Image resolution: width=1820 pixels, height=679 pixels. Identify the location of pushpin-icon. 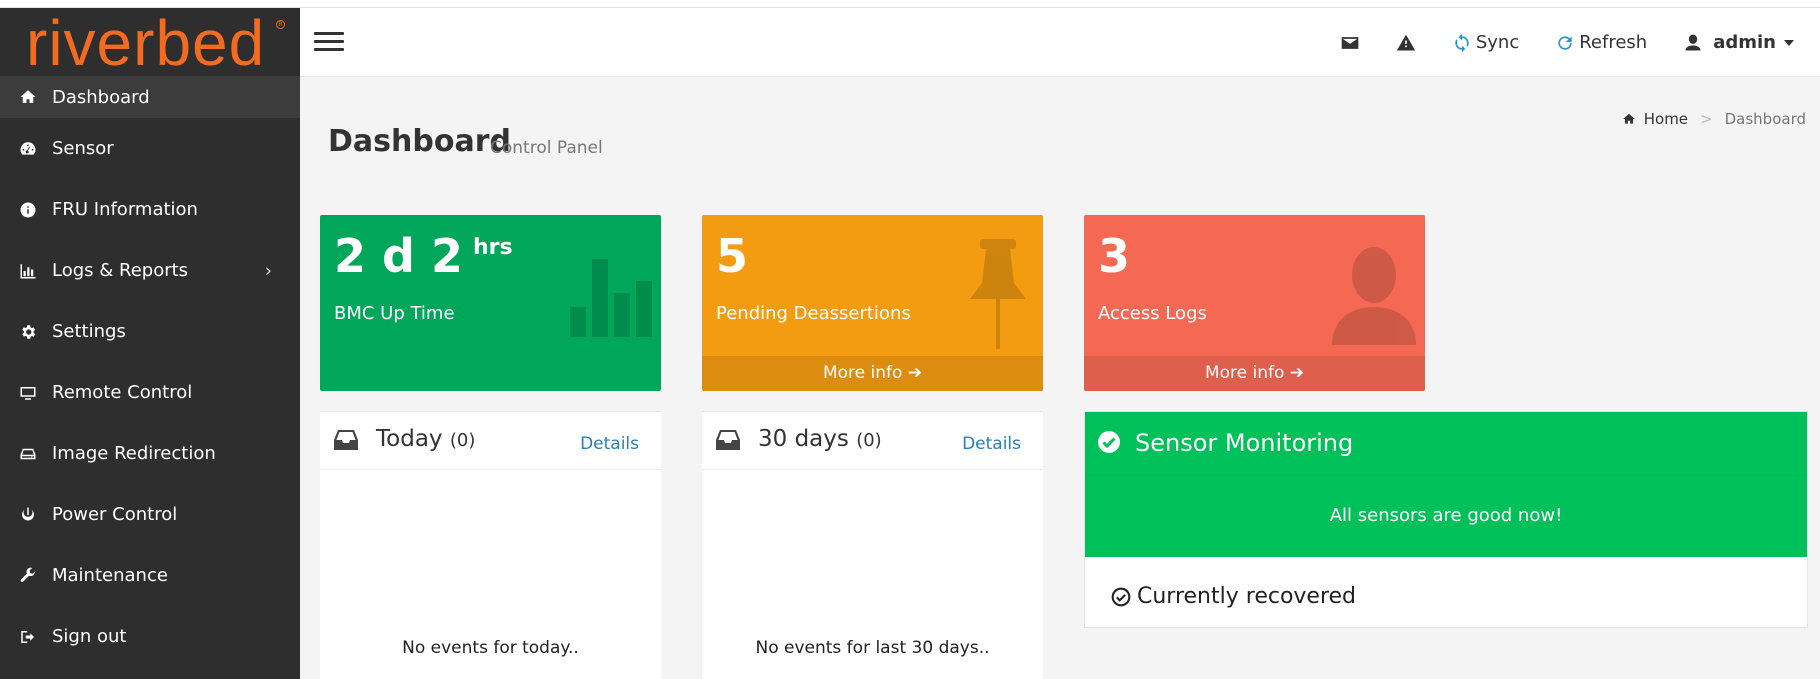
(998, 294).